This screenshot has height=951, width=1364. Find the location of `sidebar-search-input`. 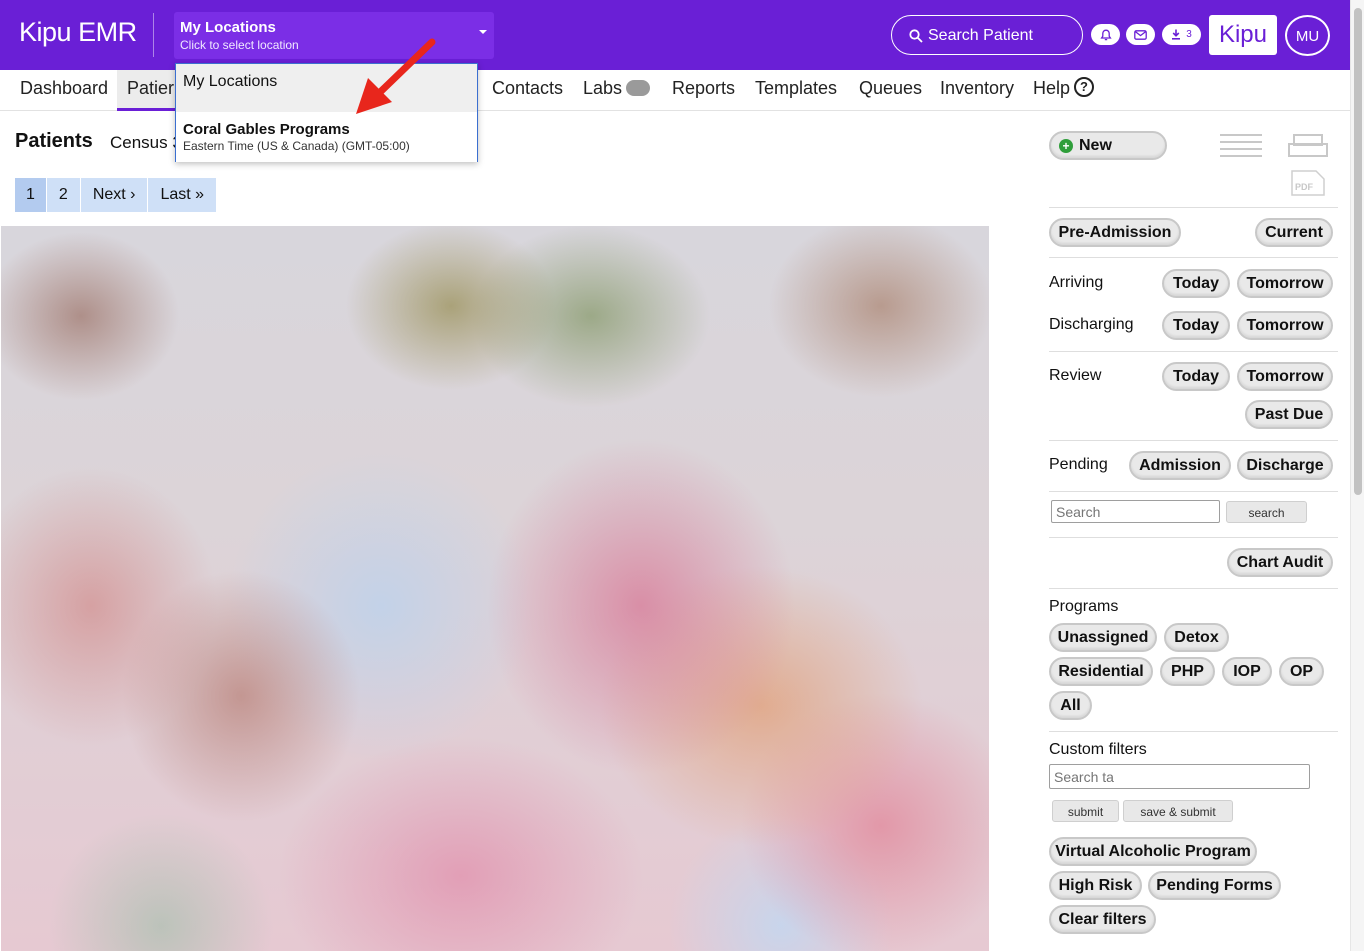

sidebar-search-input is located at coordinates (1135, 511).